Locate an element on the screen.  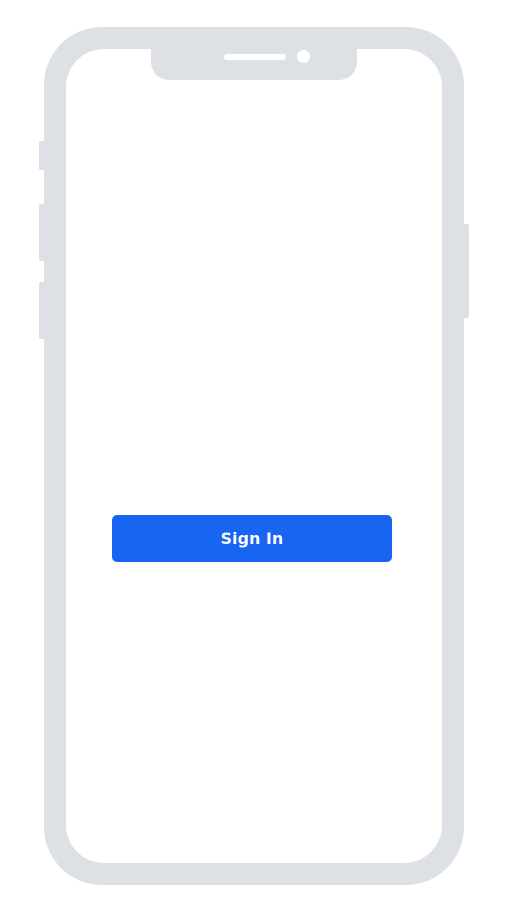
sign-in-button: Sign In is located at coordinates (252, 538).